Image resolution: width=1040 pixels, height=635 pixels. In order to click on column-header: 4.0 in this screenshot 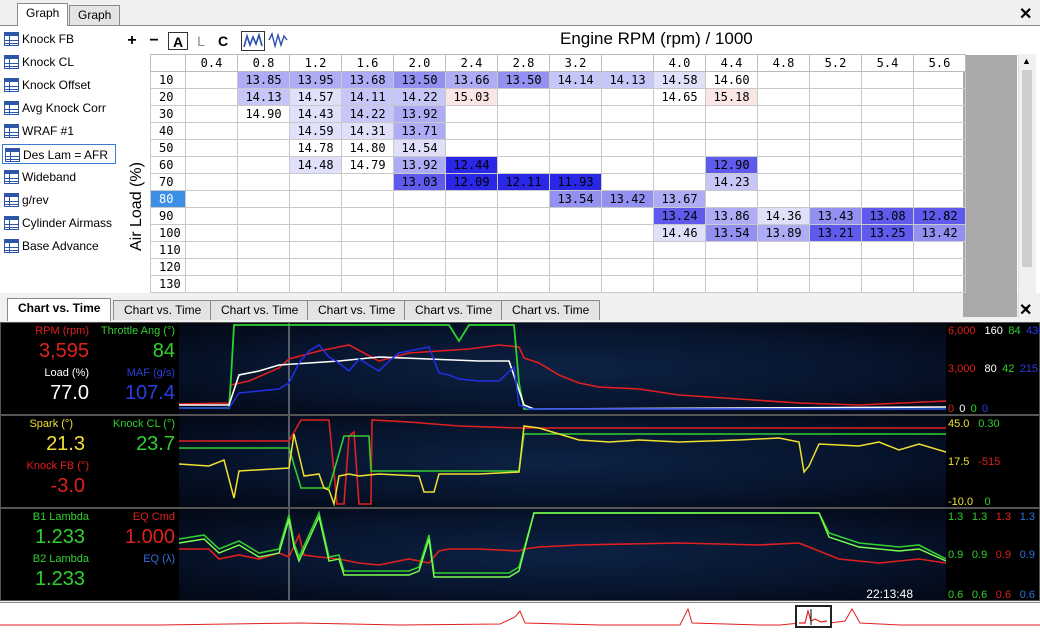, I will do `click(679, 63)`.